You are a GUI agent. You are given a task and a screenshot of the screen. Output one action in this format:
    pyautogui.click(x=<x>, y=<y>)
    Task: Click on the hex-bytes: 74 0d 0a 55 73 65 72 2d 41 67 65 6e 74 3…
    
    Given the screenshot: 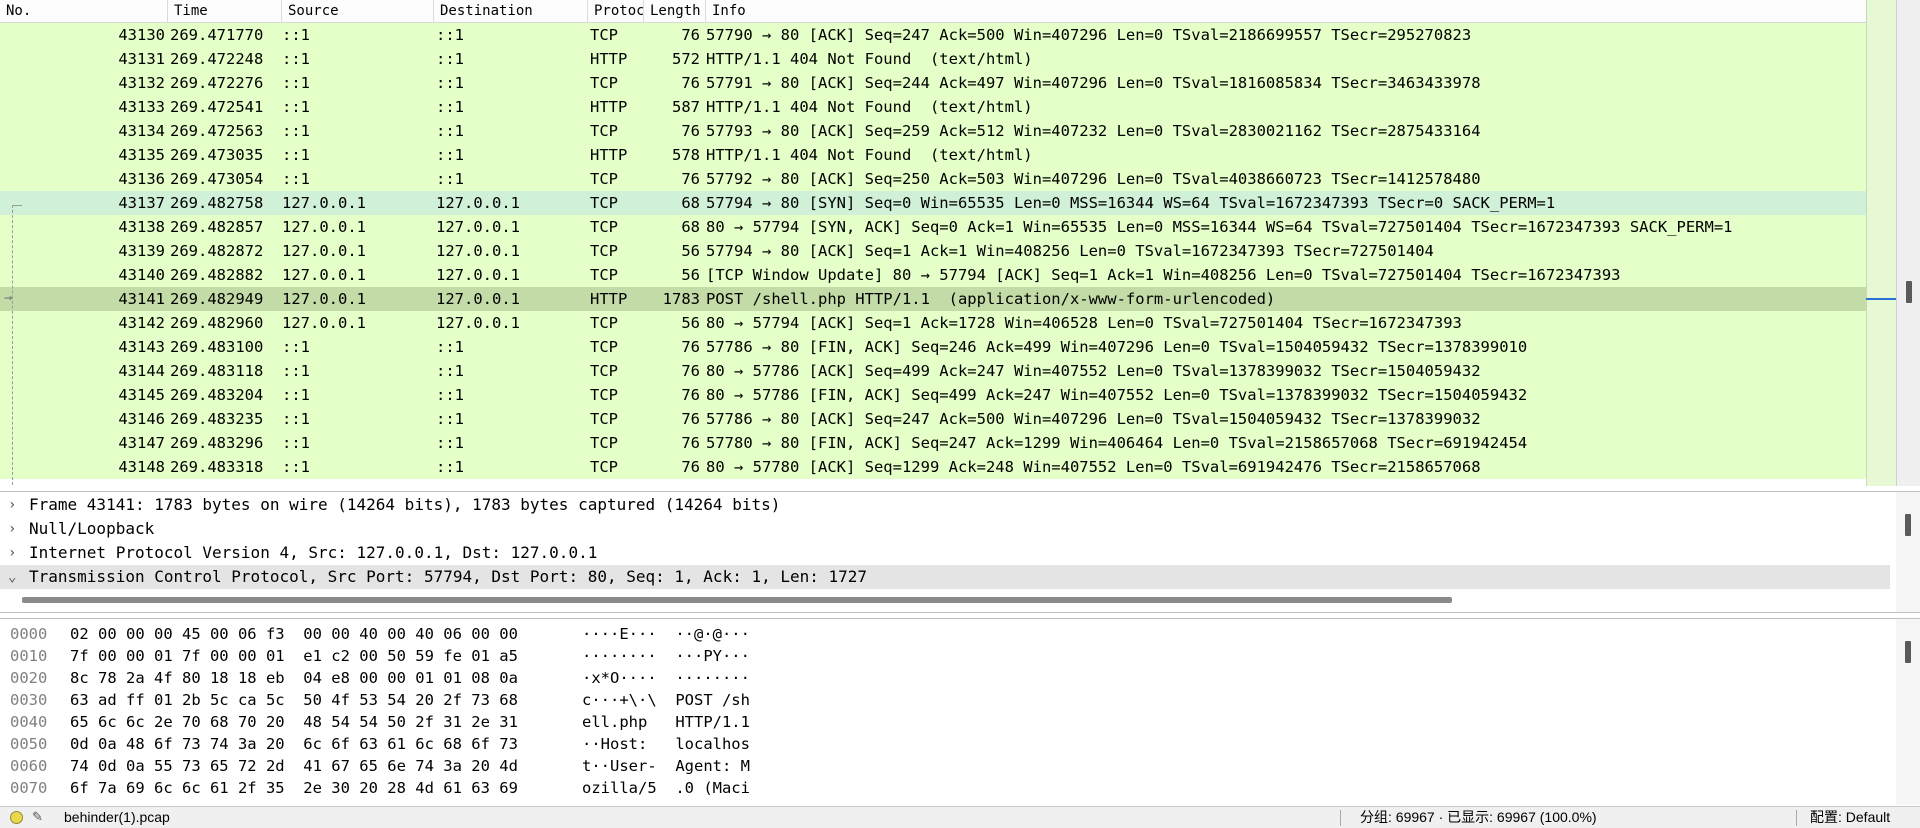 What is the action you would take?
    pyautogui.click(x=320, y=766)
    